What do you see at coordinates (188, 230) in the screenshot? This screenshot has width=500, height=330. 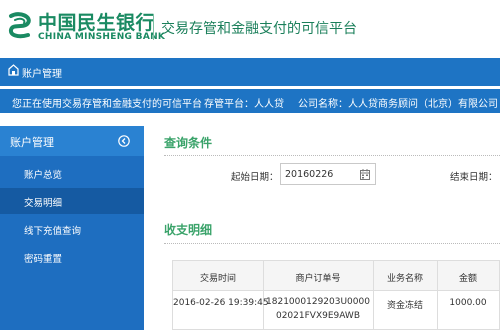 I see `detail-section-title: 收支明细` at bounding box center [188, 230].